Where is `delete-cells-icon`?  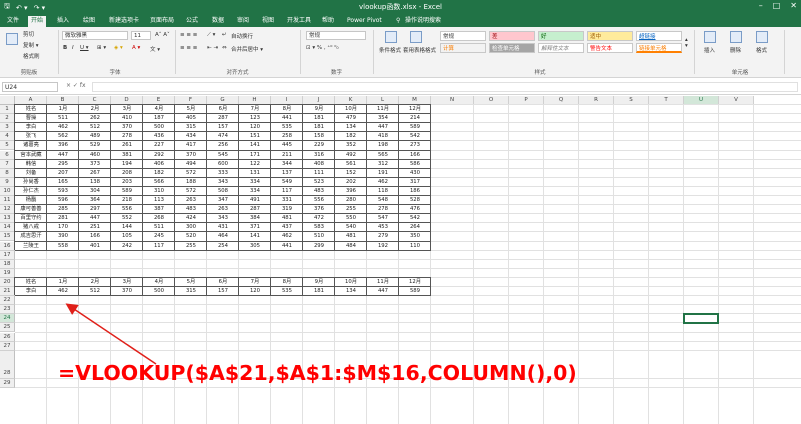 delete-cells-icon is located at coordinates (736, 37).